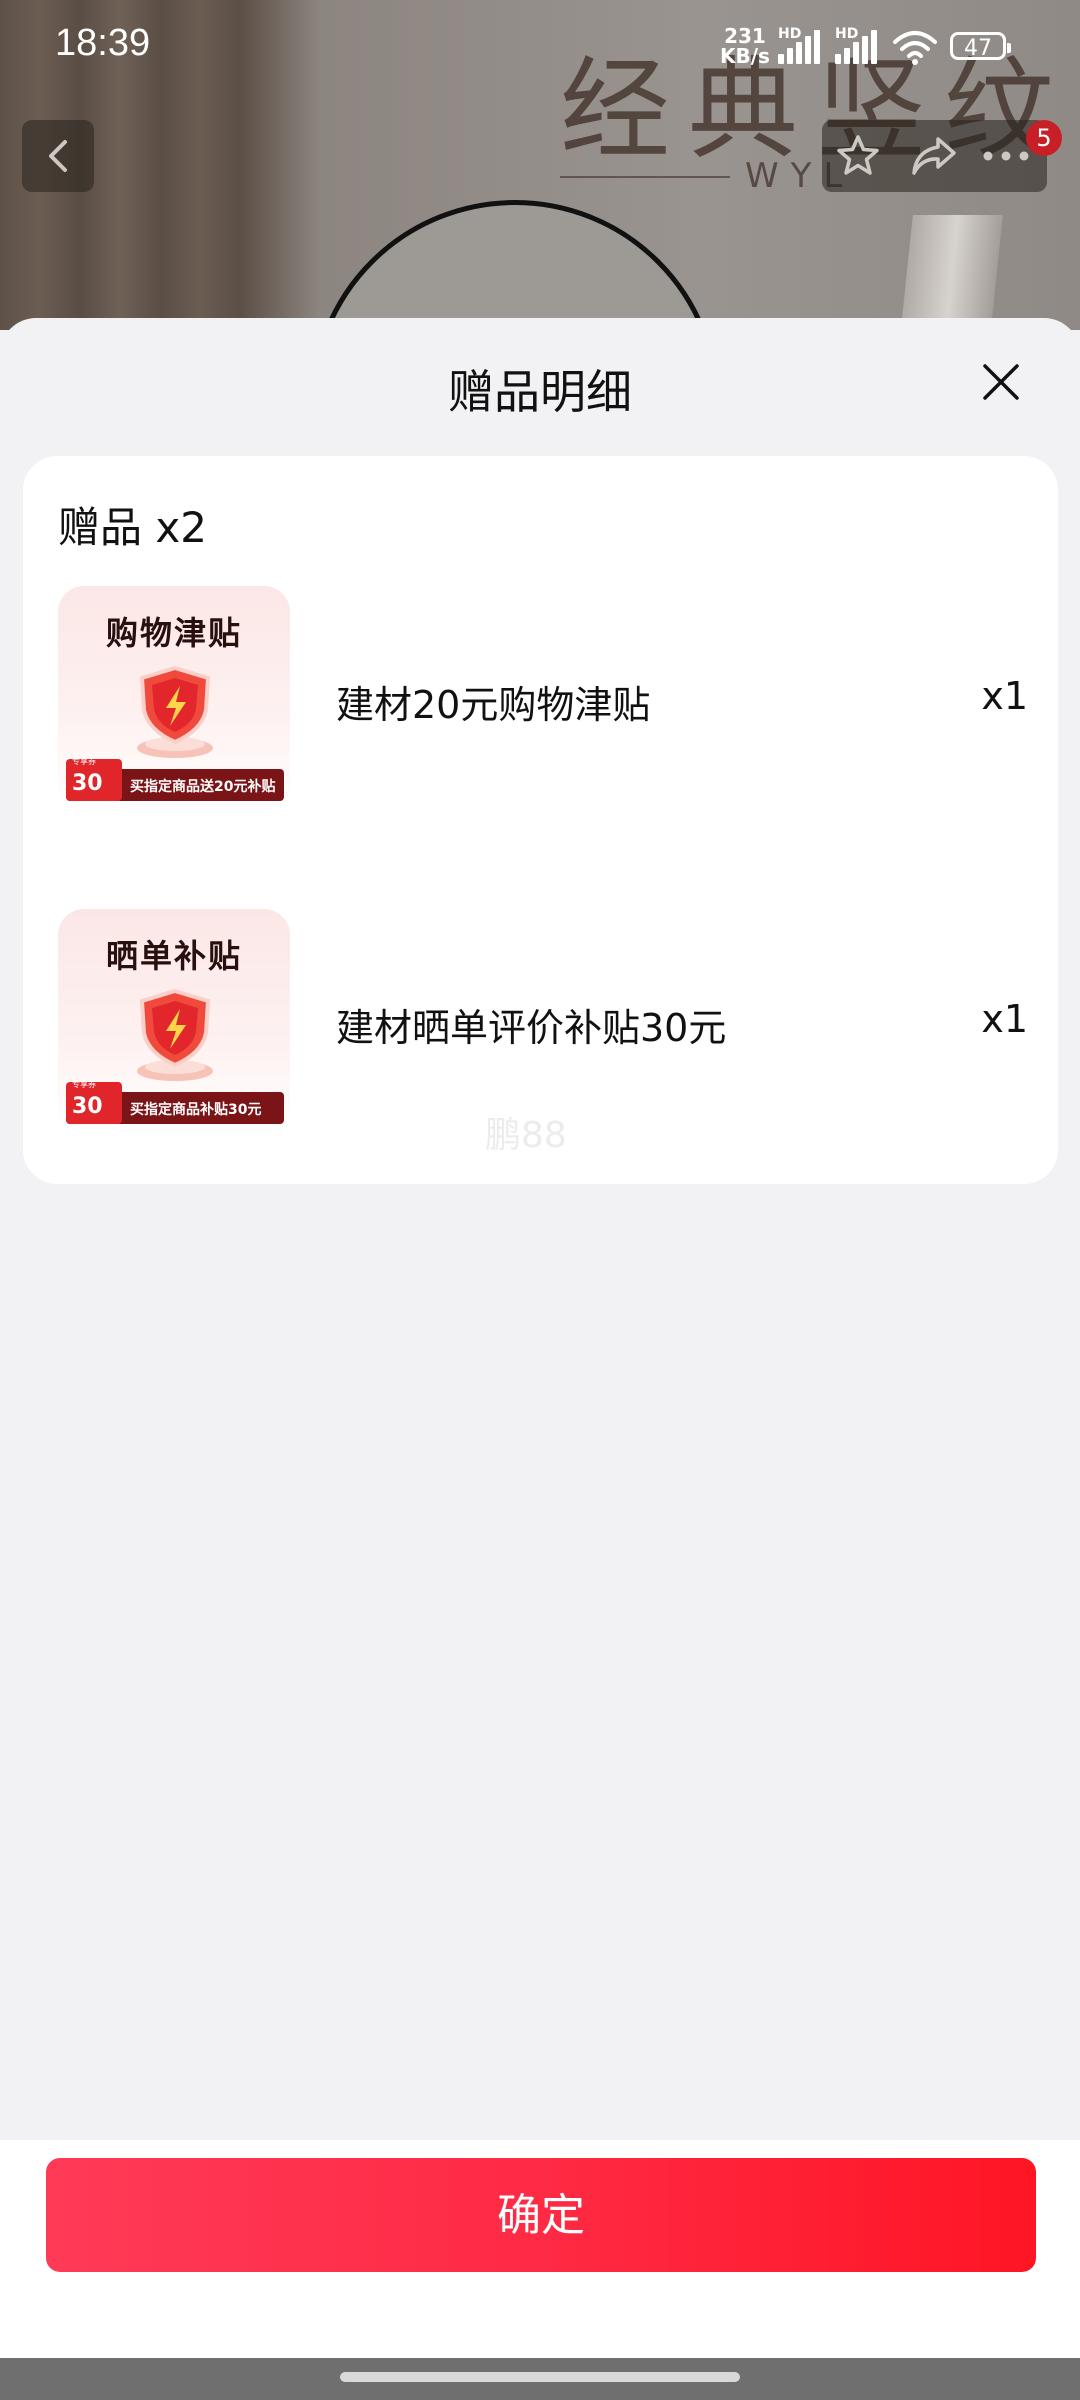 Image resolution: width=1080 pixels, height=2400 pixels. I want to click on close-icon, so click(1001, 382).